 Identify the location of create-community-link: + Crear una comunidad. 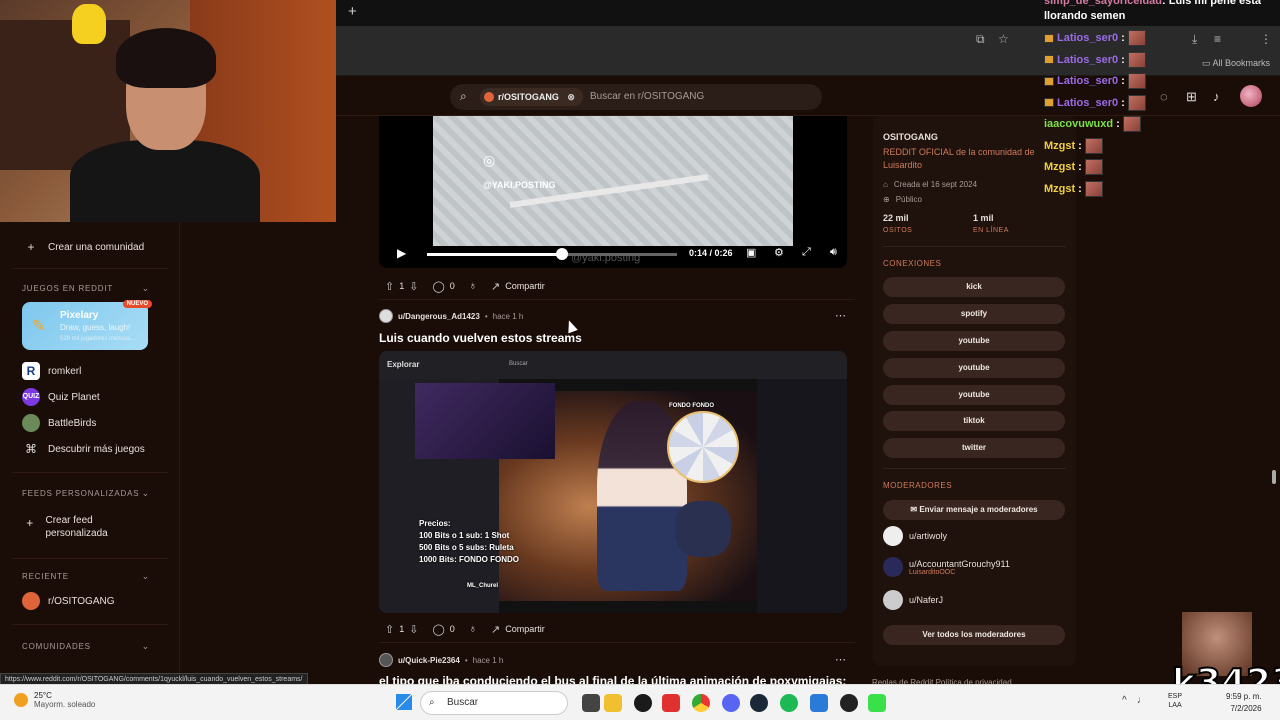
(83, 247).